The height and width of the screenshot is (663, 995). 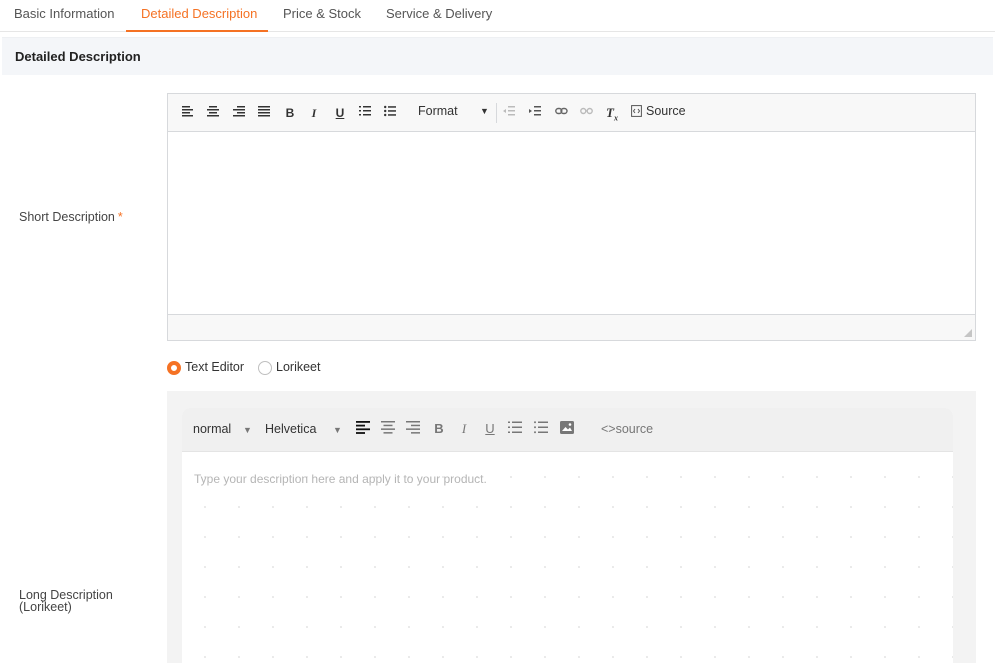 I want to click on short-description-toolbar: B I U Format ▼ Tx Source, so click(x=571, y=113).